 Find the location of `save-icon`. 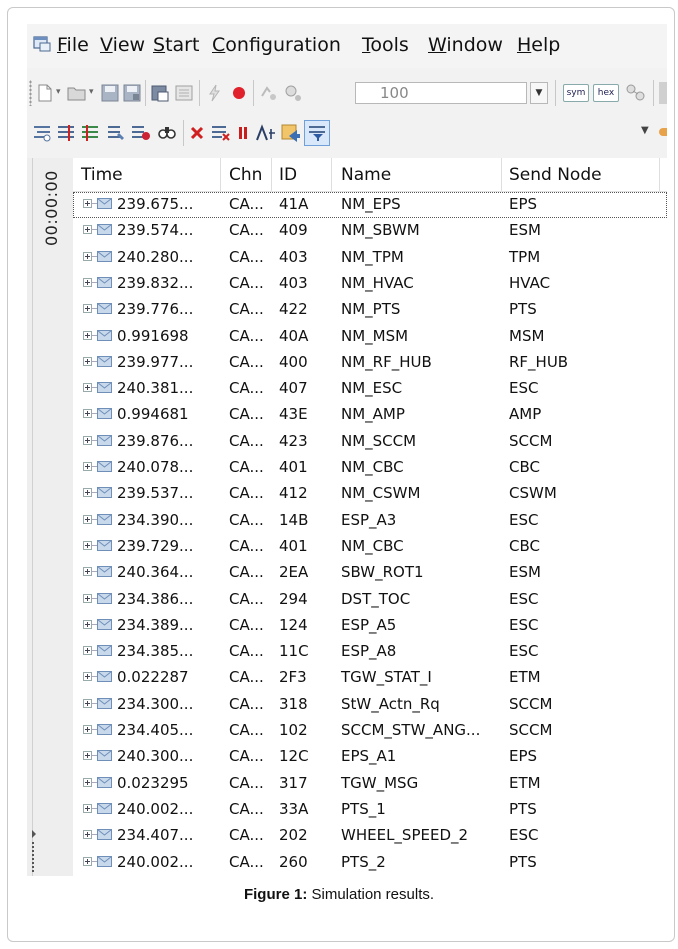

save-icon is located at coordinates (110, 93).